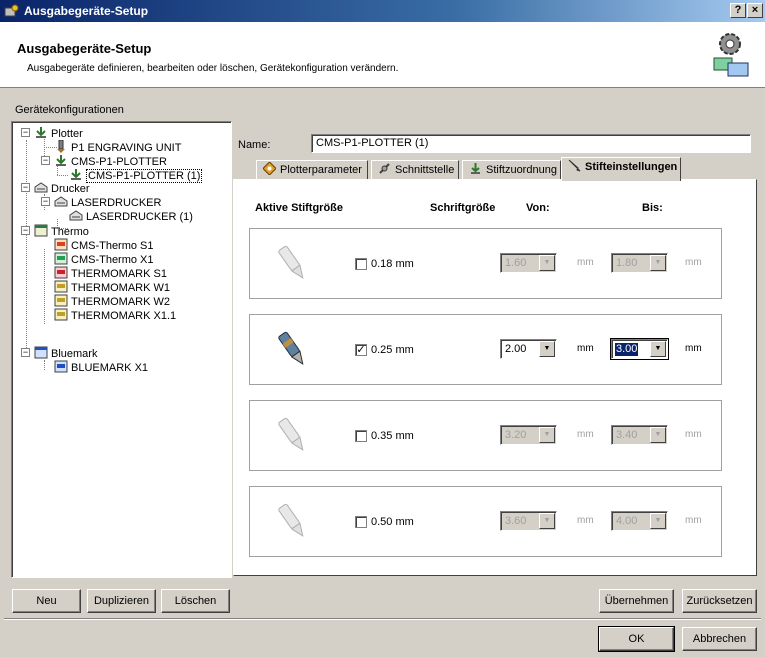 Image resolution: width=765 pixels, height=657 pixels. I want to click on tree-section-label: Gerätekonfigurationen, so click(69, 110).